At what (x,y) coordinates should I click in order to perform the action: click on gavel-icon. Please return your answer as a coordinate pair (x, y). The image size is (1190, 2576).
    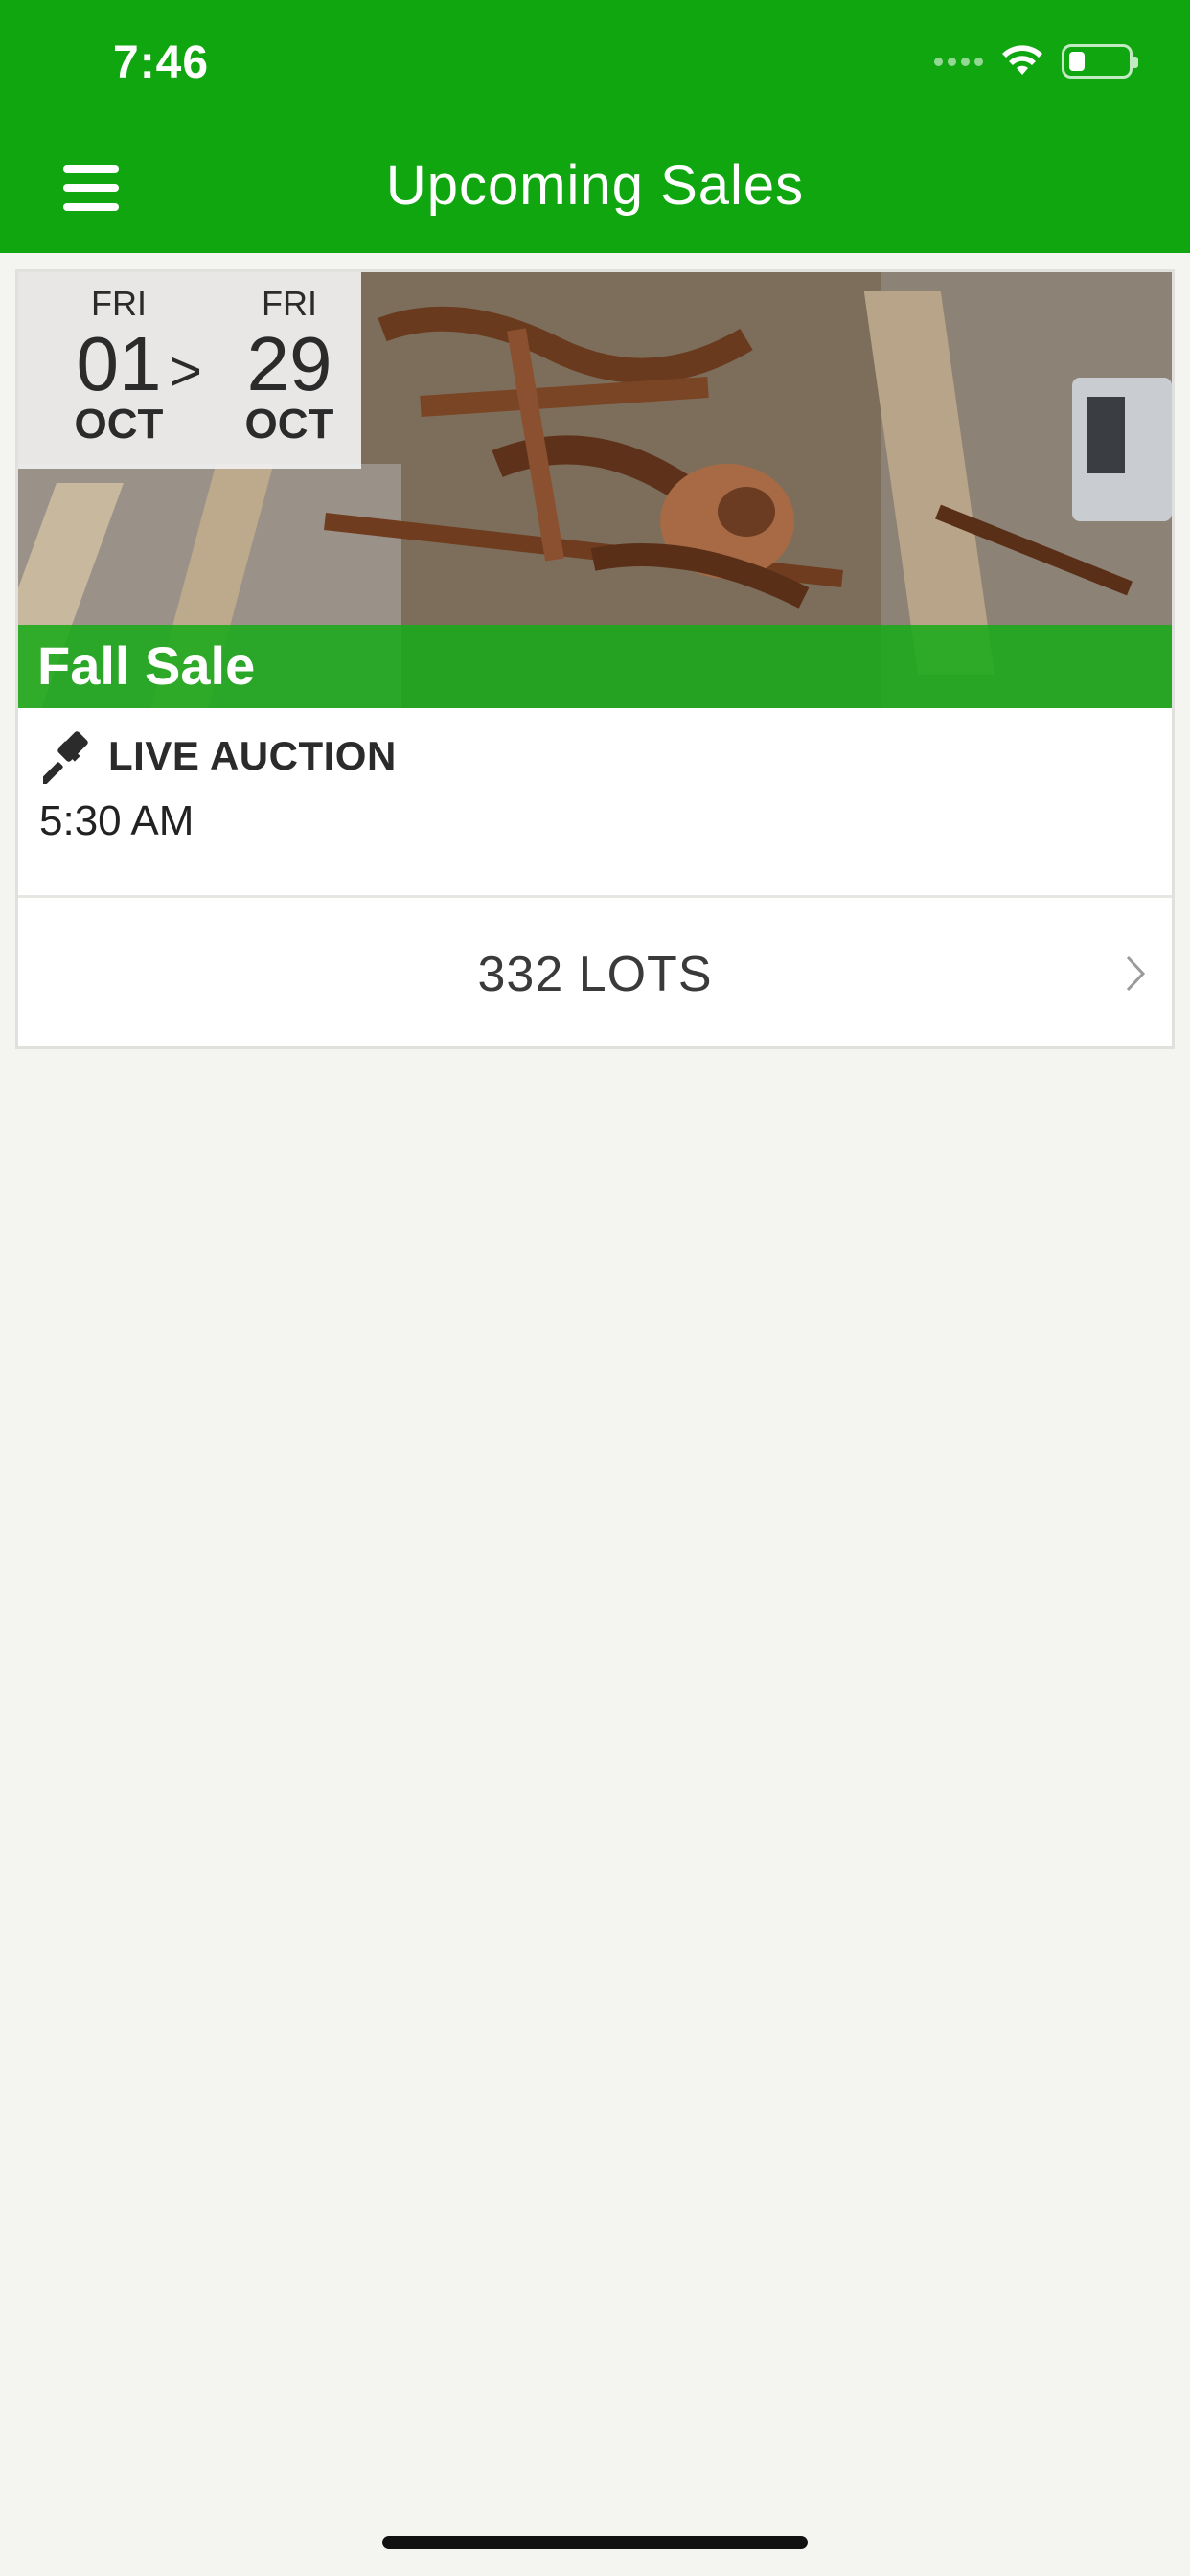
    Looking at the image, I should click on (66, 757).